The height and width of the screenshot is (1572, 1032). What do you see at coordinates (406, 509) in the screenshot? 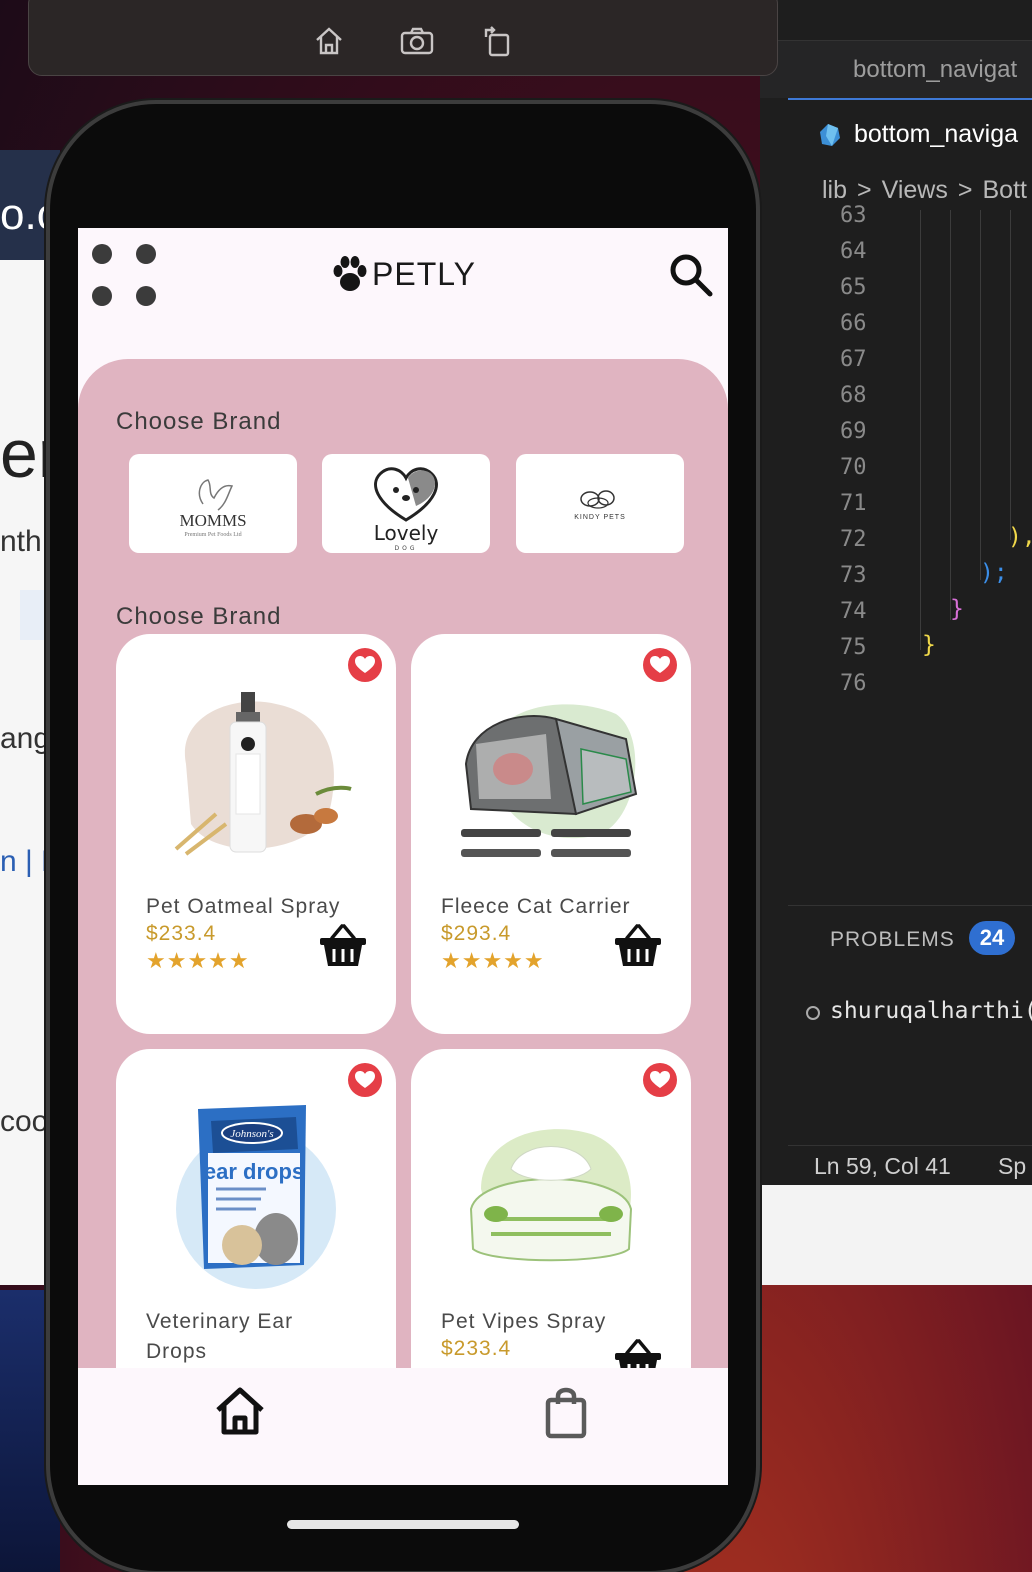
I see `lovely-dog-logo: Lovely DOG` at bounding box center [406, 509].